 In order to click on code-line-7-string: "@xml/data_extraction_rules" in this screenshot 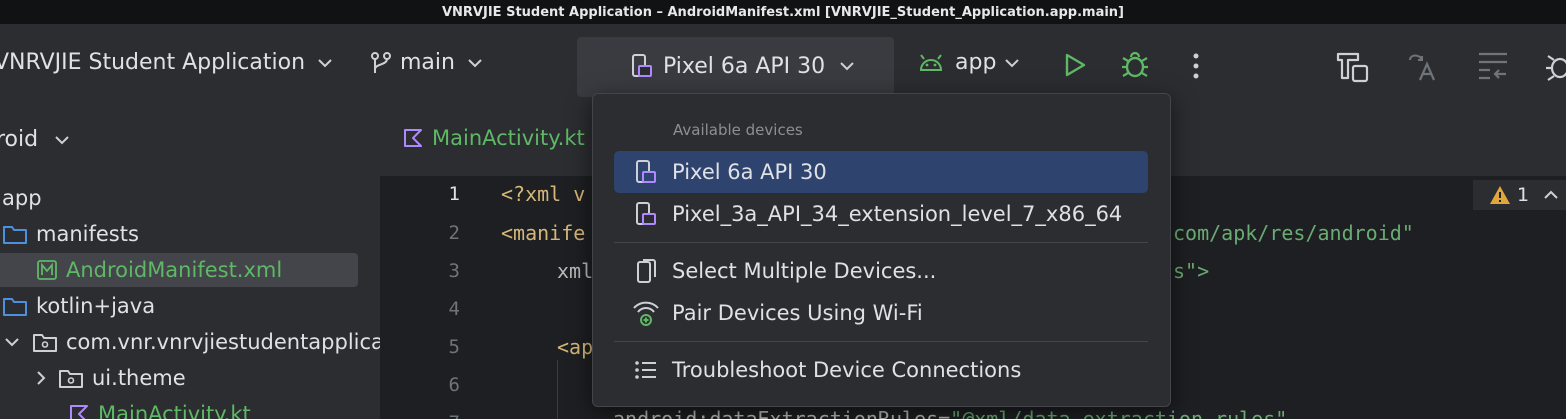, I will do `click(1119, 413)`.